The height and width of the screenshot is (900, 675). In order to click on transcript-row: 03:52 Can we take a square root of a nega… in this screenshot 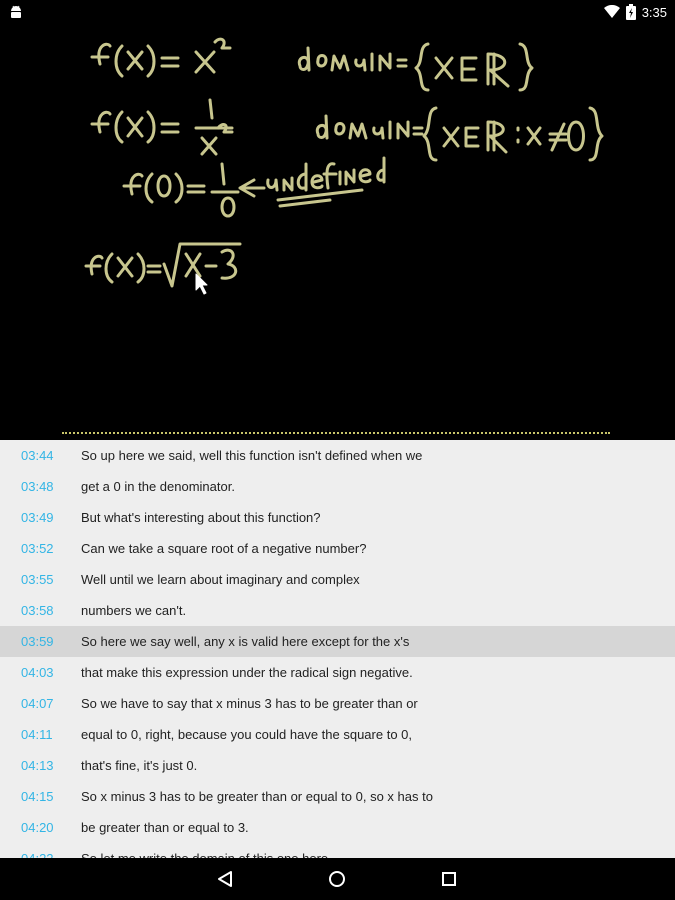, I will do `click(337, 548)`.